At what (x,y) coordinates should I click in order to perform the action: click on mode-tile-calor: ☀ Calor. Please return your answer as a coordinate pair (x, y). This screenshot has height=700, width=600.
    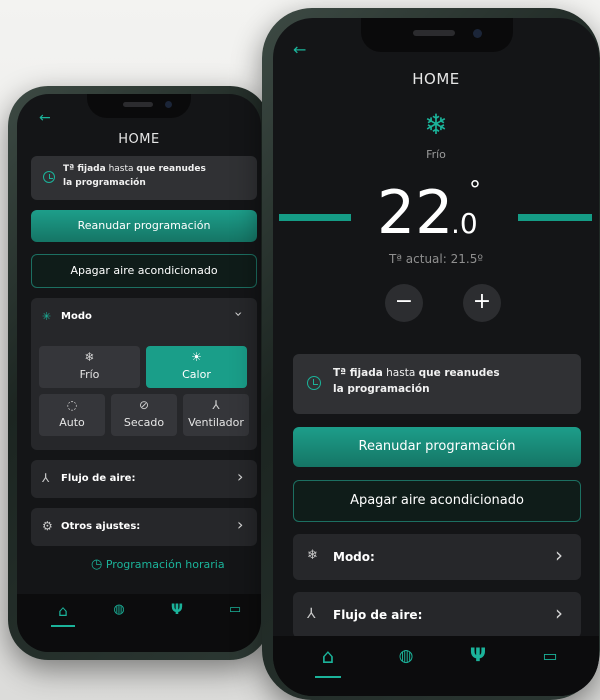
    Looking at the image, I should click on (196, 367).